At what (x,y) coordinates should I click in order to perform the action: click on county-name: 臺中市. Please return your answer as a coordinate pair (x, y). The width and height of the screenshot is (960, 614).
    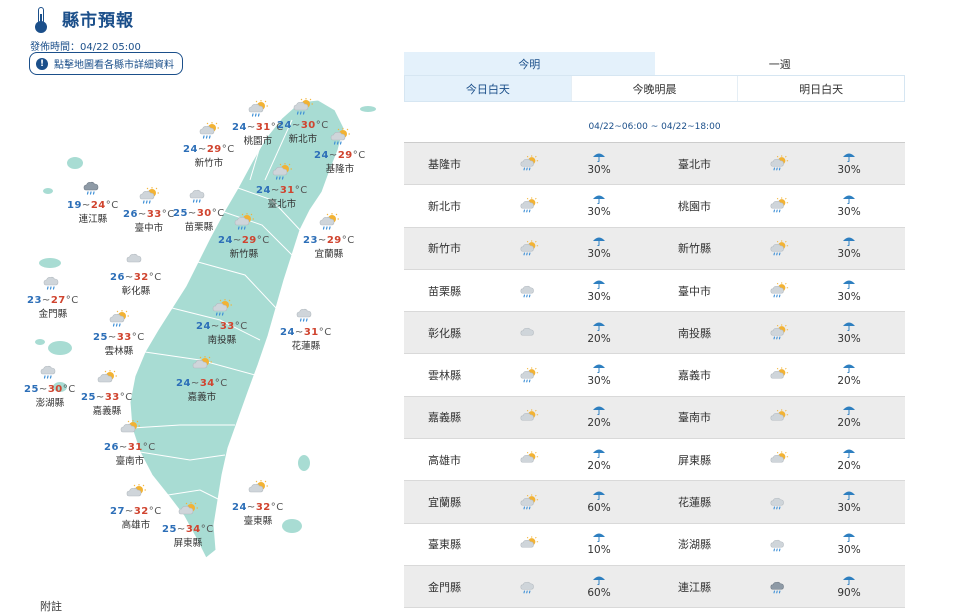
    Looking at the image, I should click on (709, 290).